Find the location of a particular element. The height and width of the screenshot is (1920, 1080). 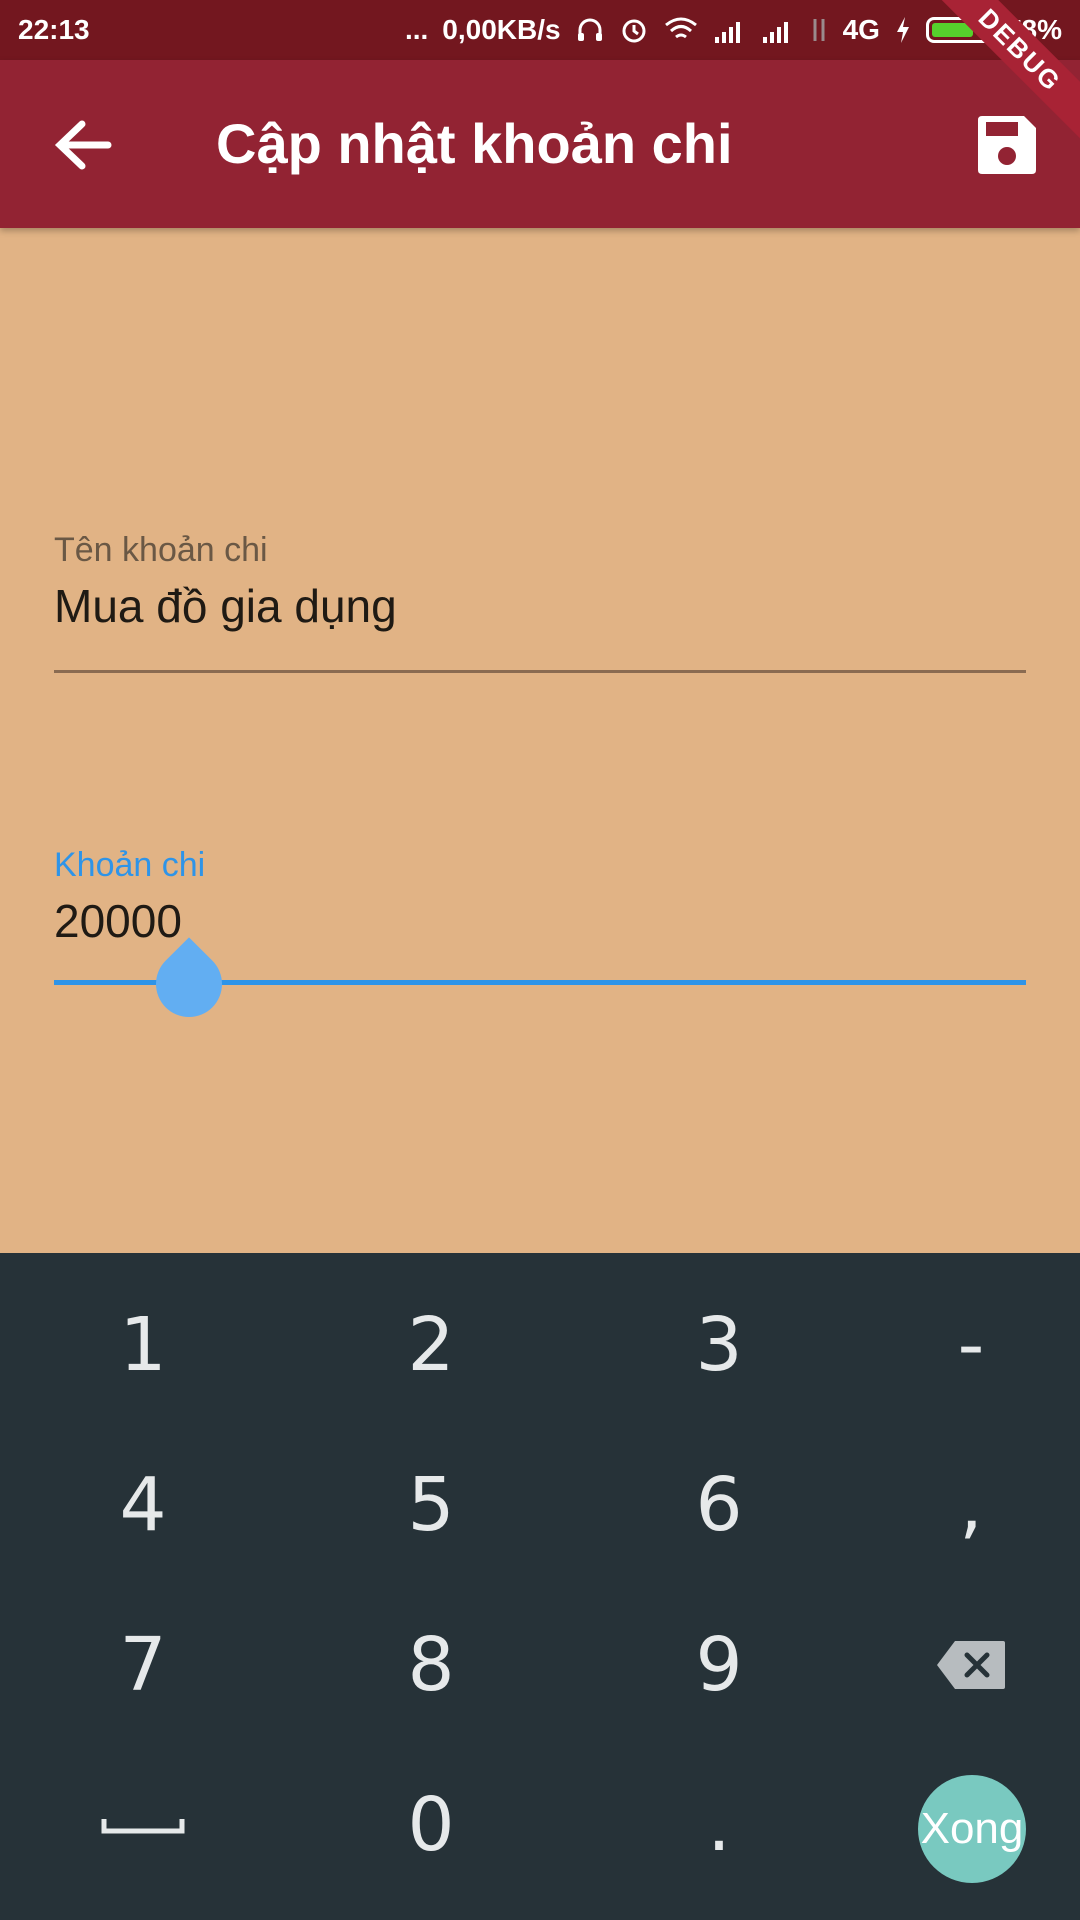

name-field-underline is located at coordinates (540, 671).